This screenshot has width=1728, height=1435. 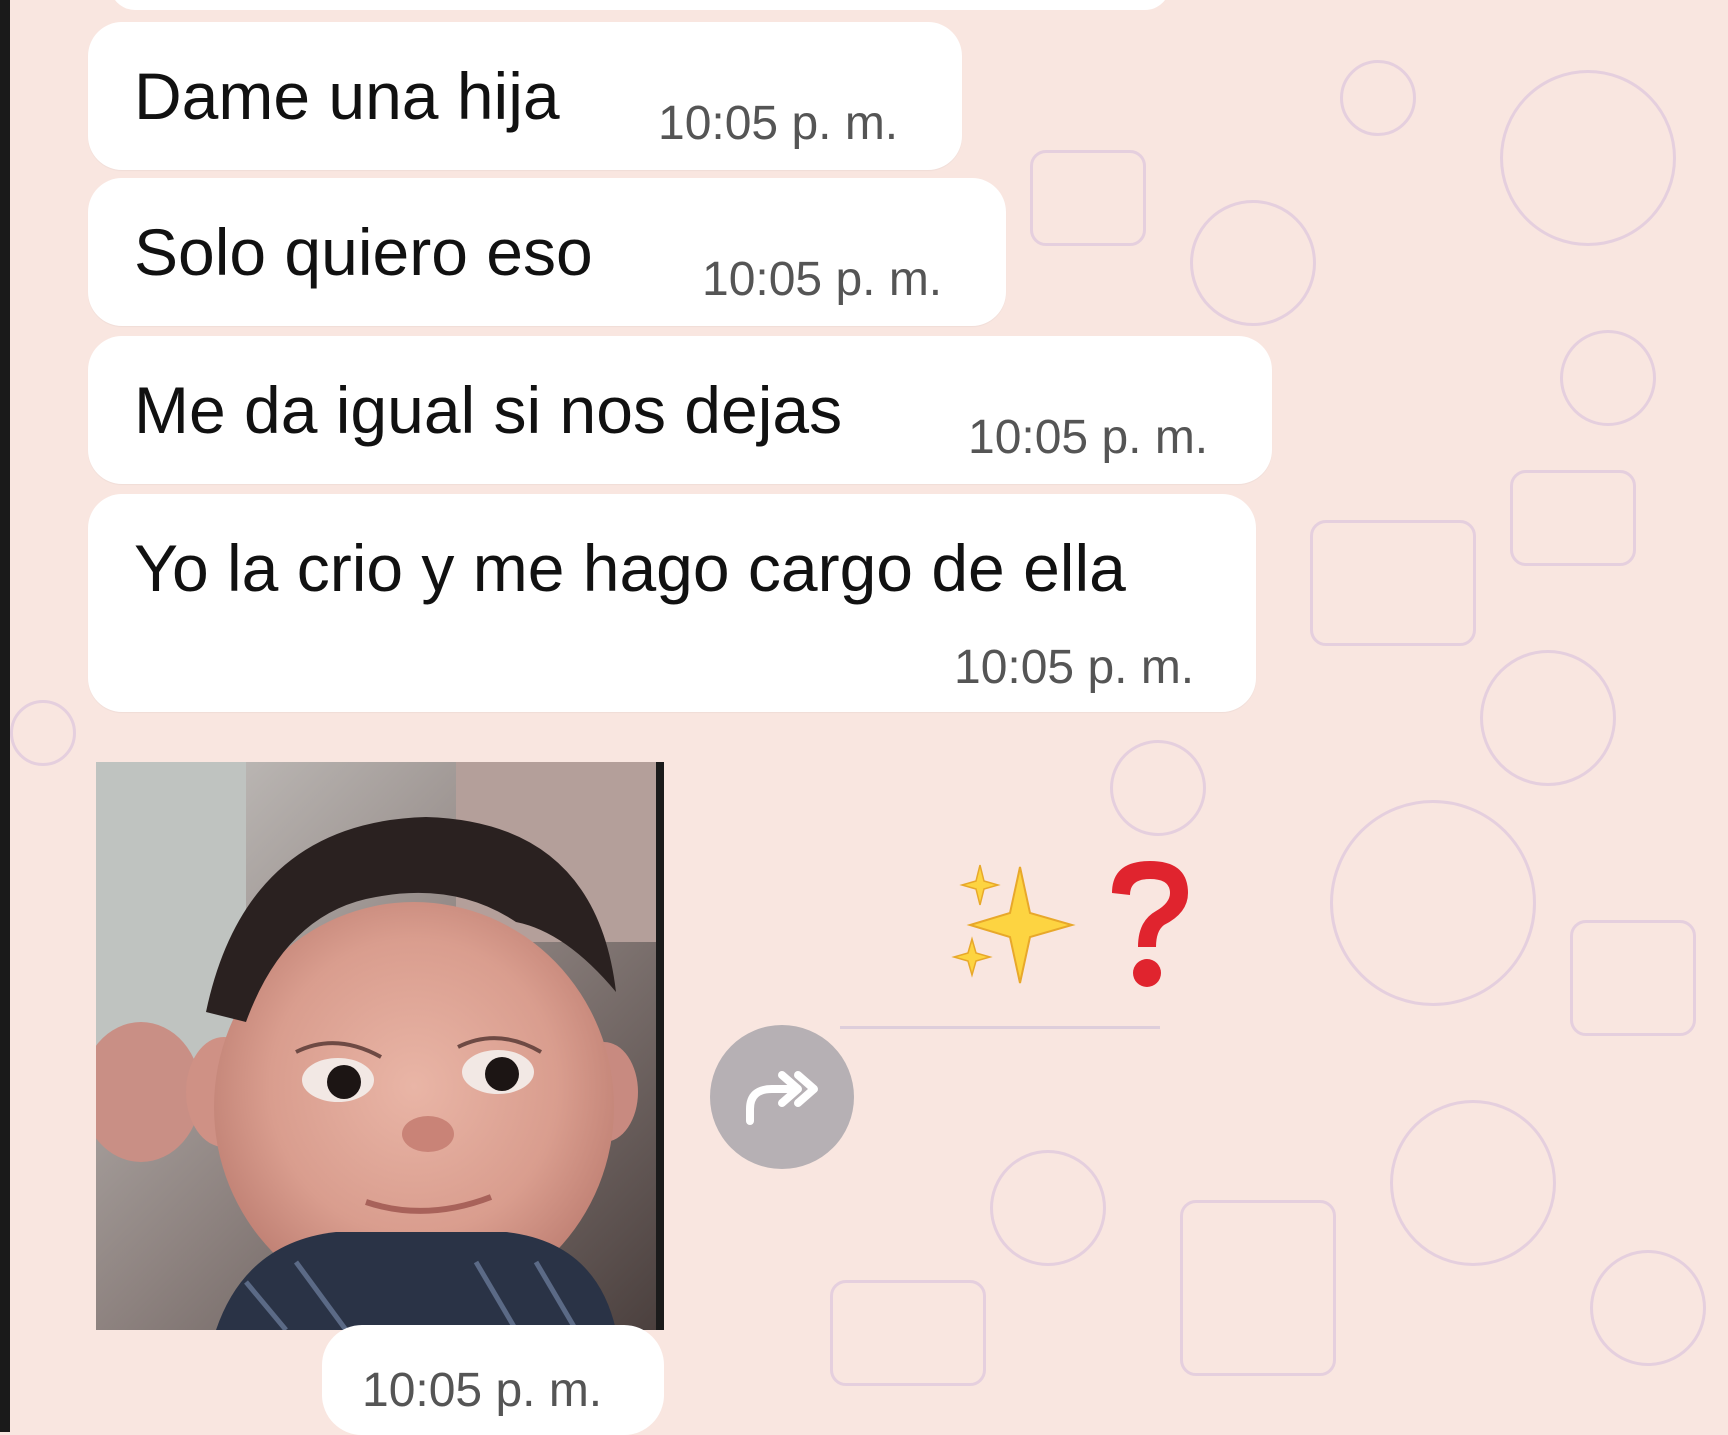 I want to click on message-text: Solo quiero eso, so click(x=363, y=252).